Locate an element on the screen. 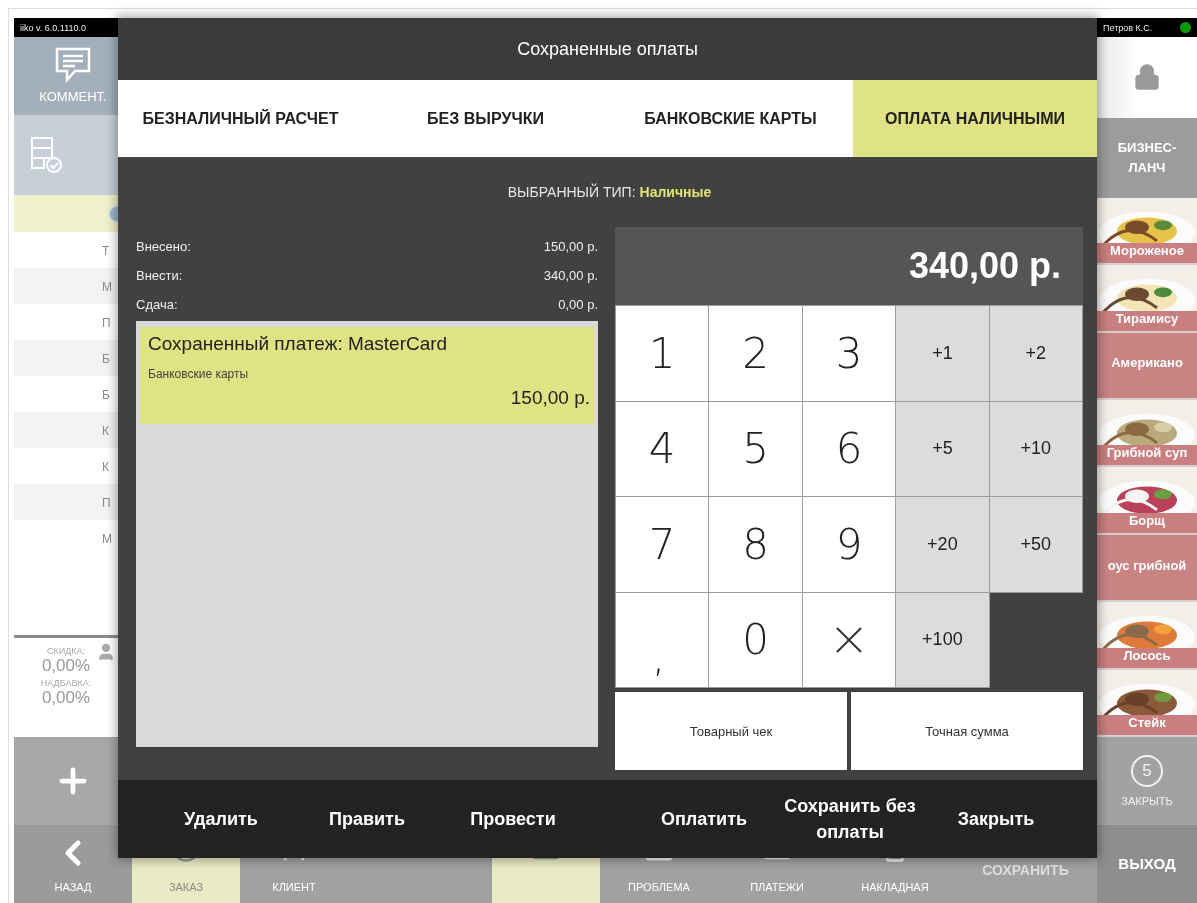 This screenshot has width=1197, height=903. keypad-key: +100 is located at coordinates (942, 639).